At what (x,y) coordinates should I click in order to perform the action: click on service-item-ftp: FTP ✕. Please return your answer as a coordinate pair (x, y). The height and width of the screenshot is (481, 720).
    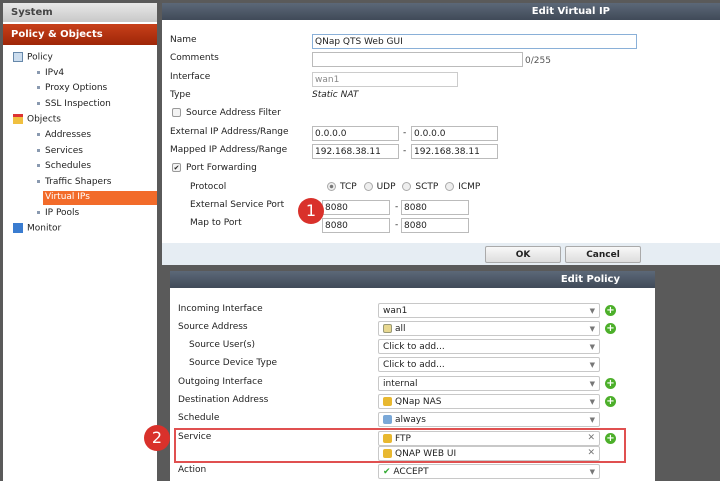
    Looking at the image, I should click on (489, 438).